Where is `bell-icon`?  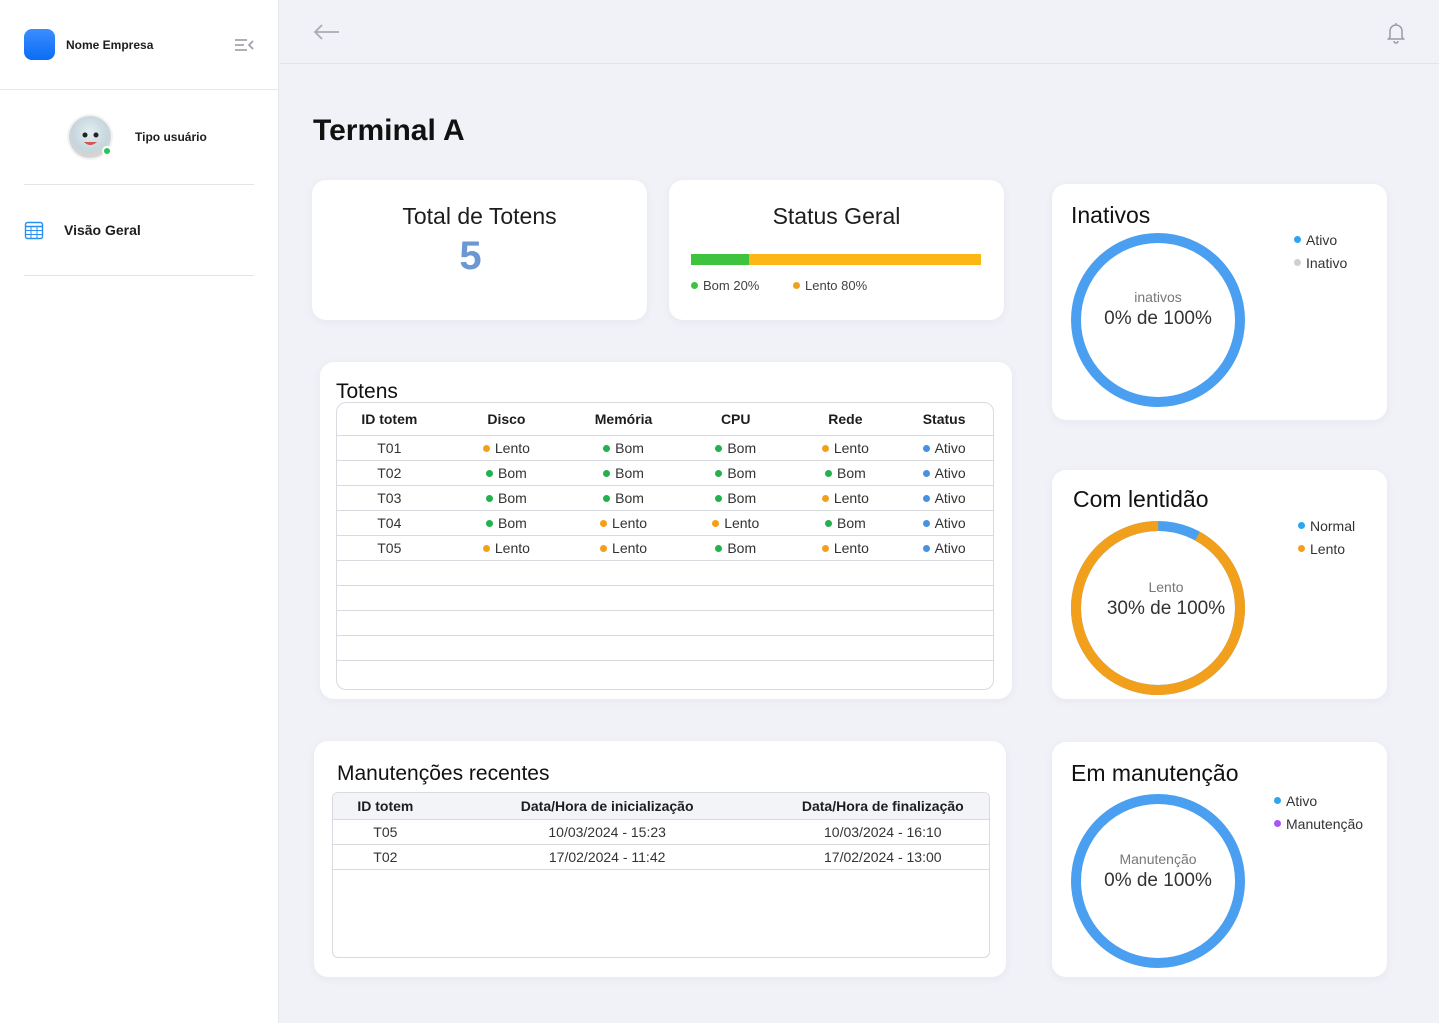
bell-icon is located at coordinates (1396, 33).